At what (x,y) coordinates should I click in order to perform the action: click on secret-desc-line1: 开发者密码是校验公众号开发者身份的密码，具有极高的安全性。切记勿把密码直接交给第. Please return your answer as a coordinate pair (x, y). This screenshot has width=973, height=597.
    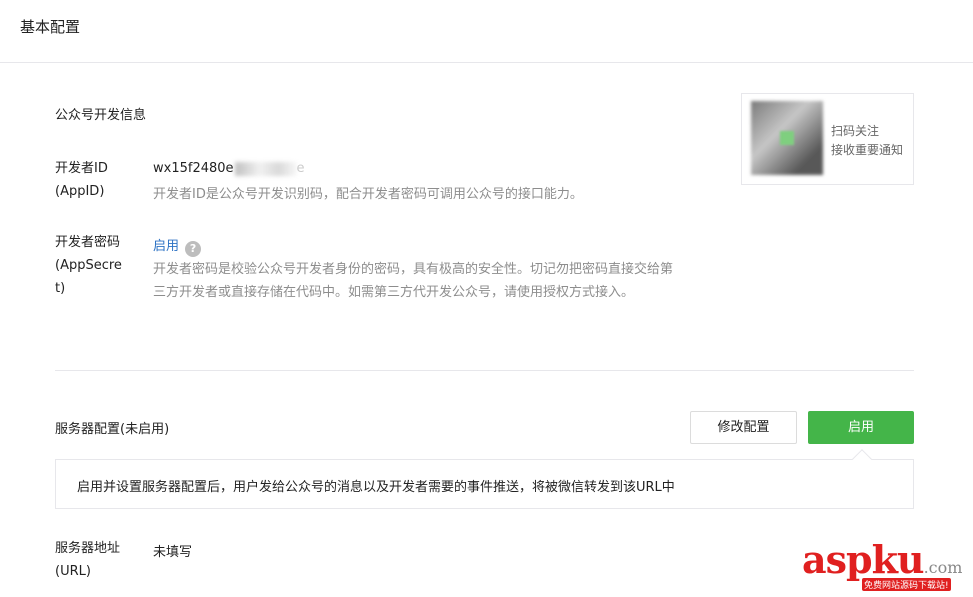
    Looking at the image, I should click on (413, 269).